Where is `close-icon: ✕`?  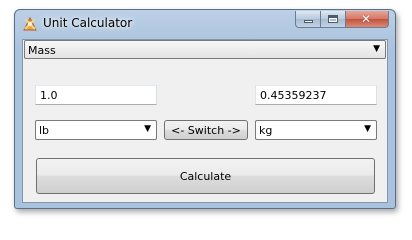 close-icon: ✕ is located at coordinates (366, 19).